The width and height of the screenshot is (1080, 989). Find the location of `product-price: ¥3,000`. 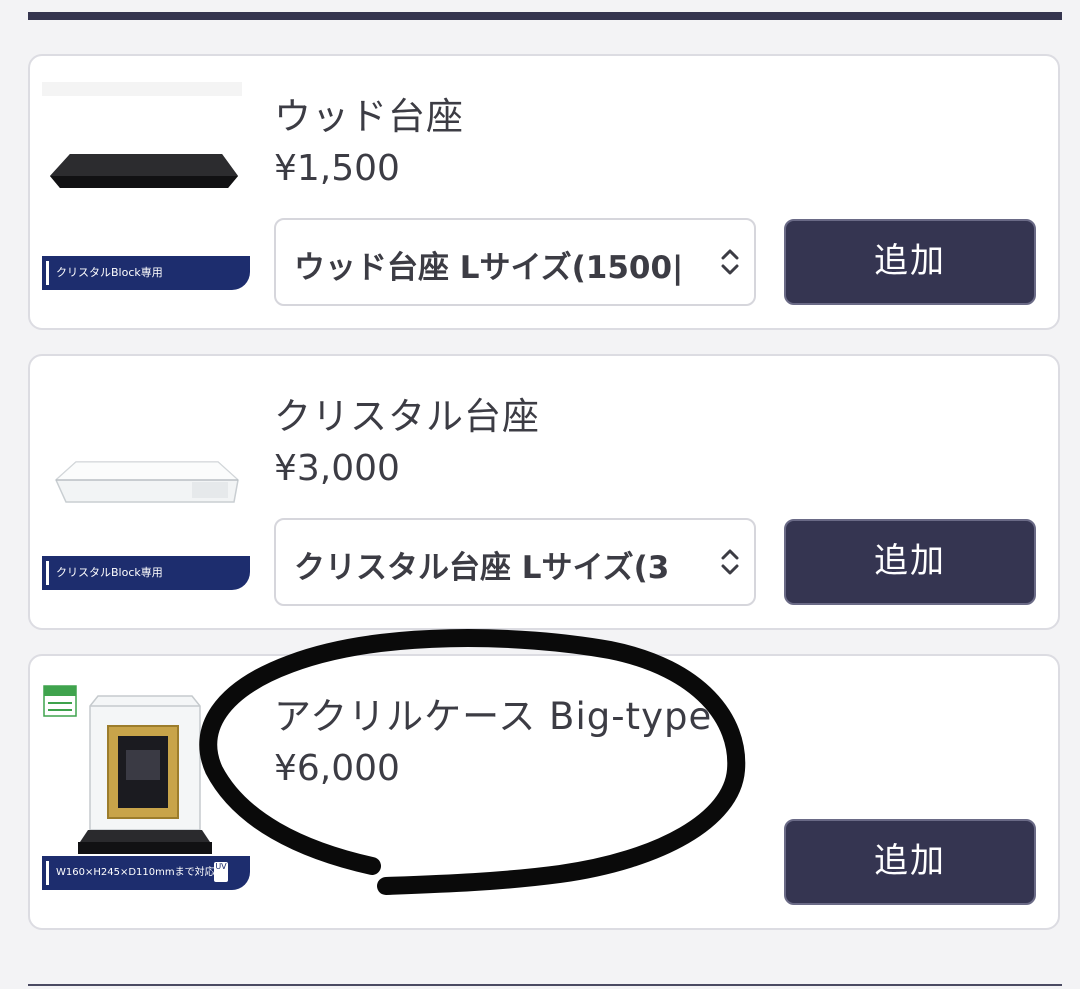

product-price: ¥3,000 is located at coordinates (337, 468).